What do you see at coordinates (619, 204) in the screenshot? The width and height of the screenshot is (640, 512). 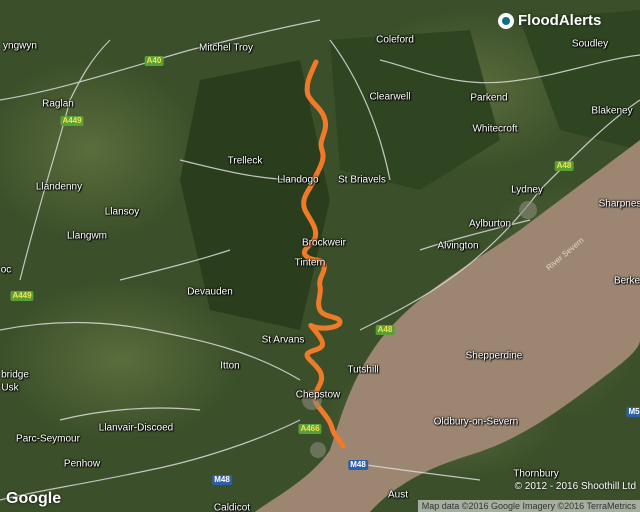 I see `place-label: Sharpnes` at bounding box center [619, 204].